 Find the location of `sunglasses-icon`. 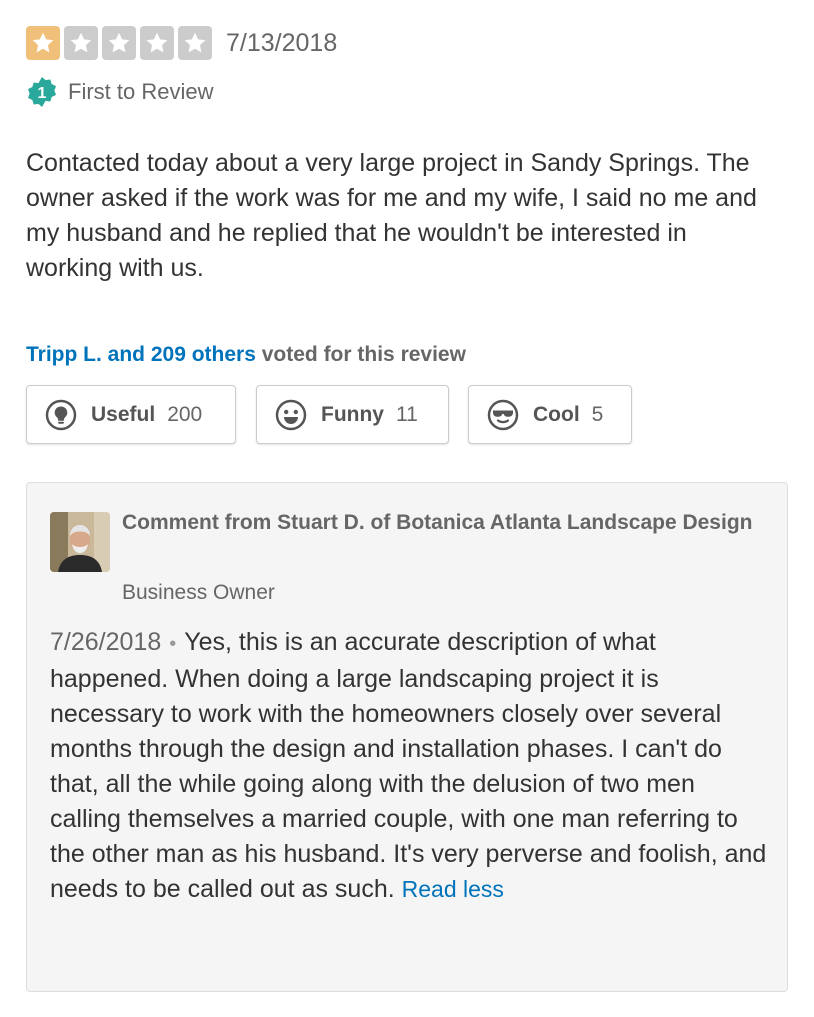

sunglasses-icon is located at coordinates (503, 414).